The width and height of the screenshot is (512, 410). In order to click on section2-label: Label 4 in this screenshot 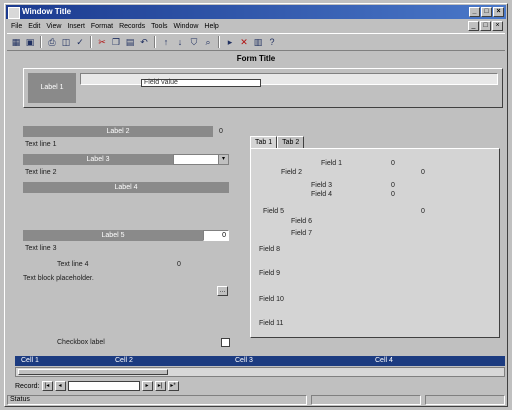, I will do `click(126, 187)`.